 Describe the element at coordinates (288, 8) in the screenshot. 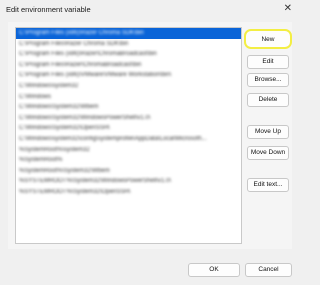

I see `close-icon: ✕` at that location.